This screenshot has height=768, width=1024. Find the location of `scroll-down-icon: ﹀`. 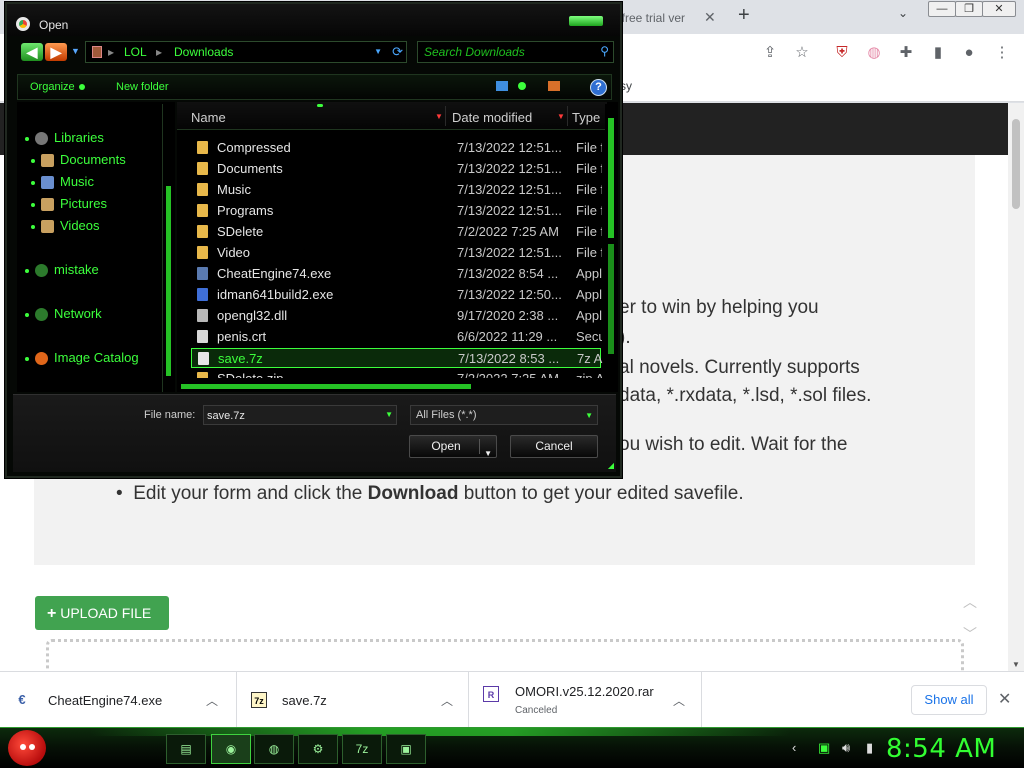

scroll-down-icon: ﹀ is located at coordinates (970, 634).